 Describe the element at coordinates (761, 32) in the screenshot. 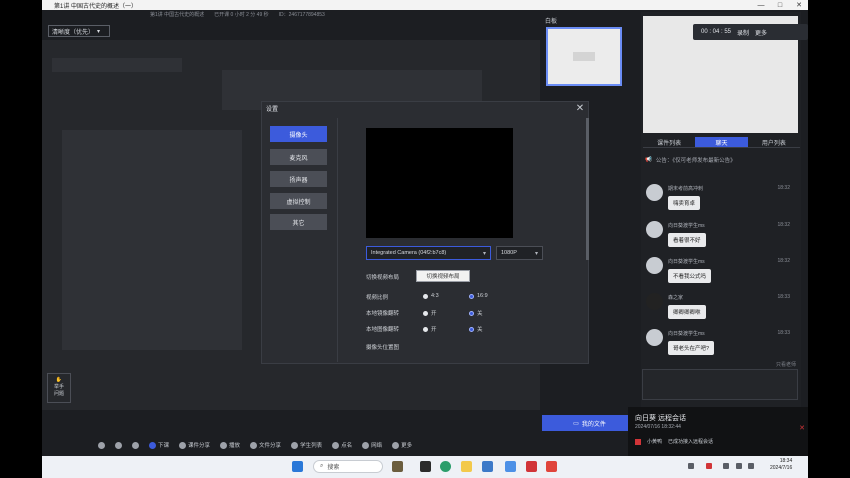

I see `more-button: 更多` at that location.